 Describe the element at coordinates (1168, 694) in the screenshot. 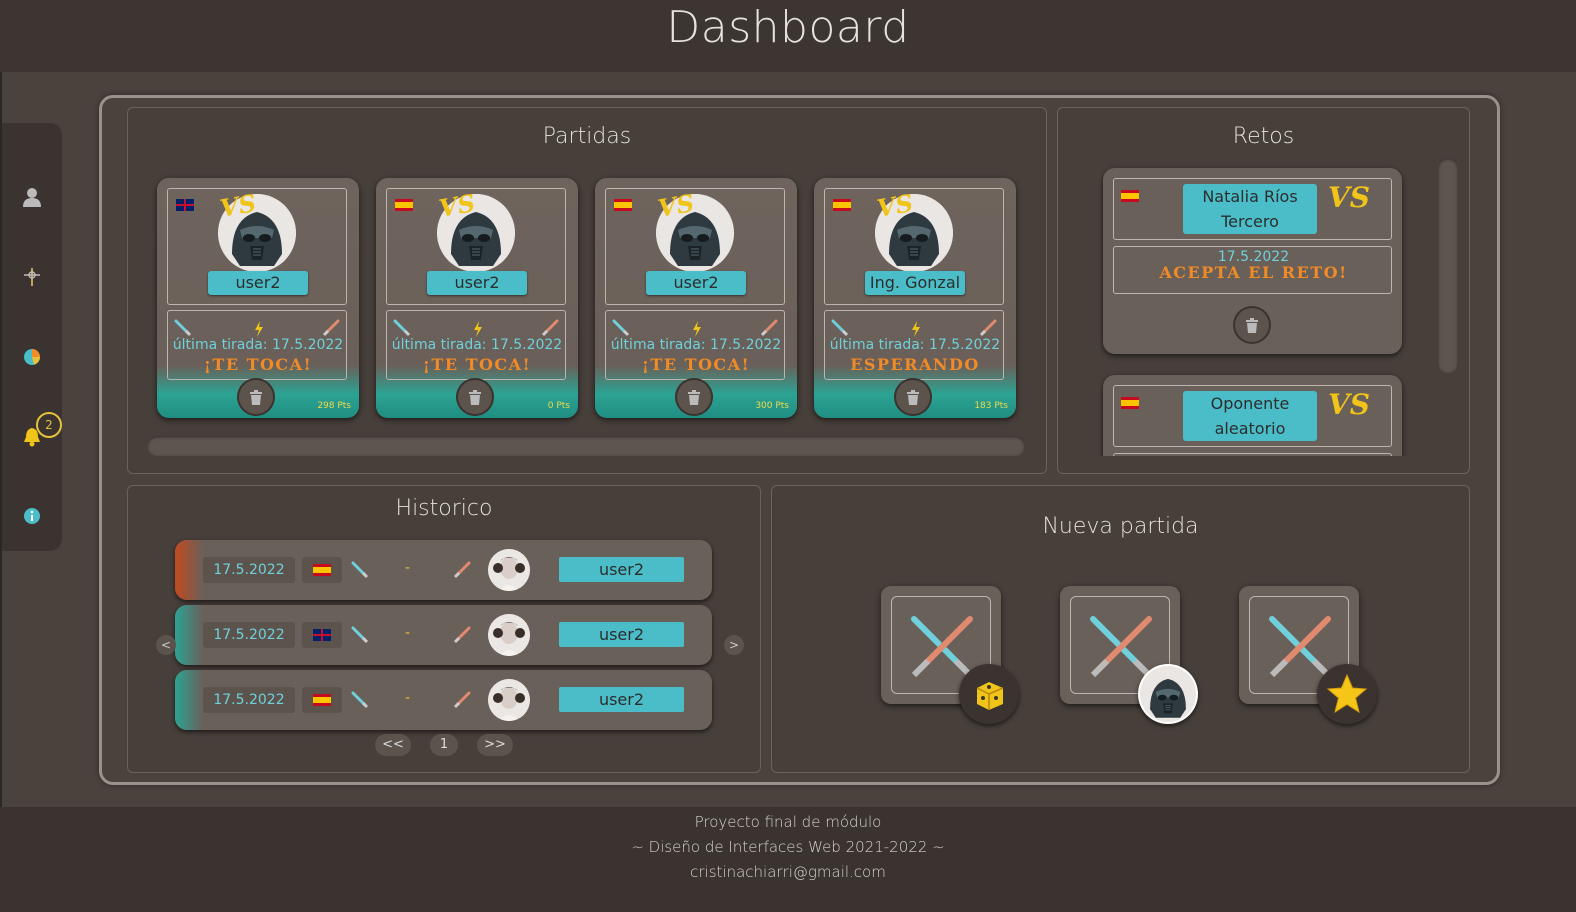

I see `vader-icon` at that location.